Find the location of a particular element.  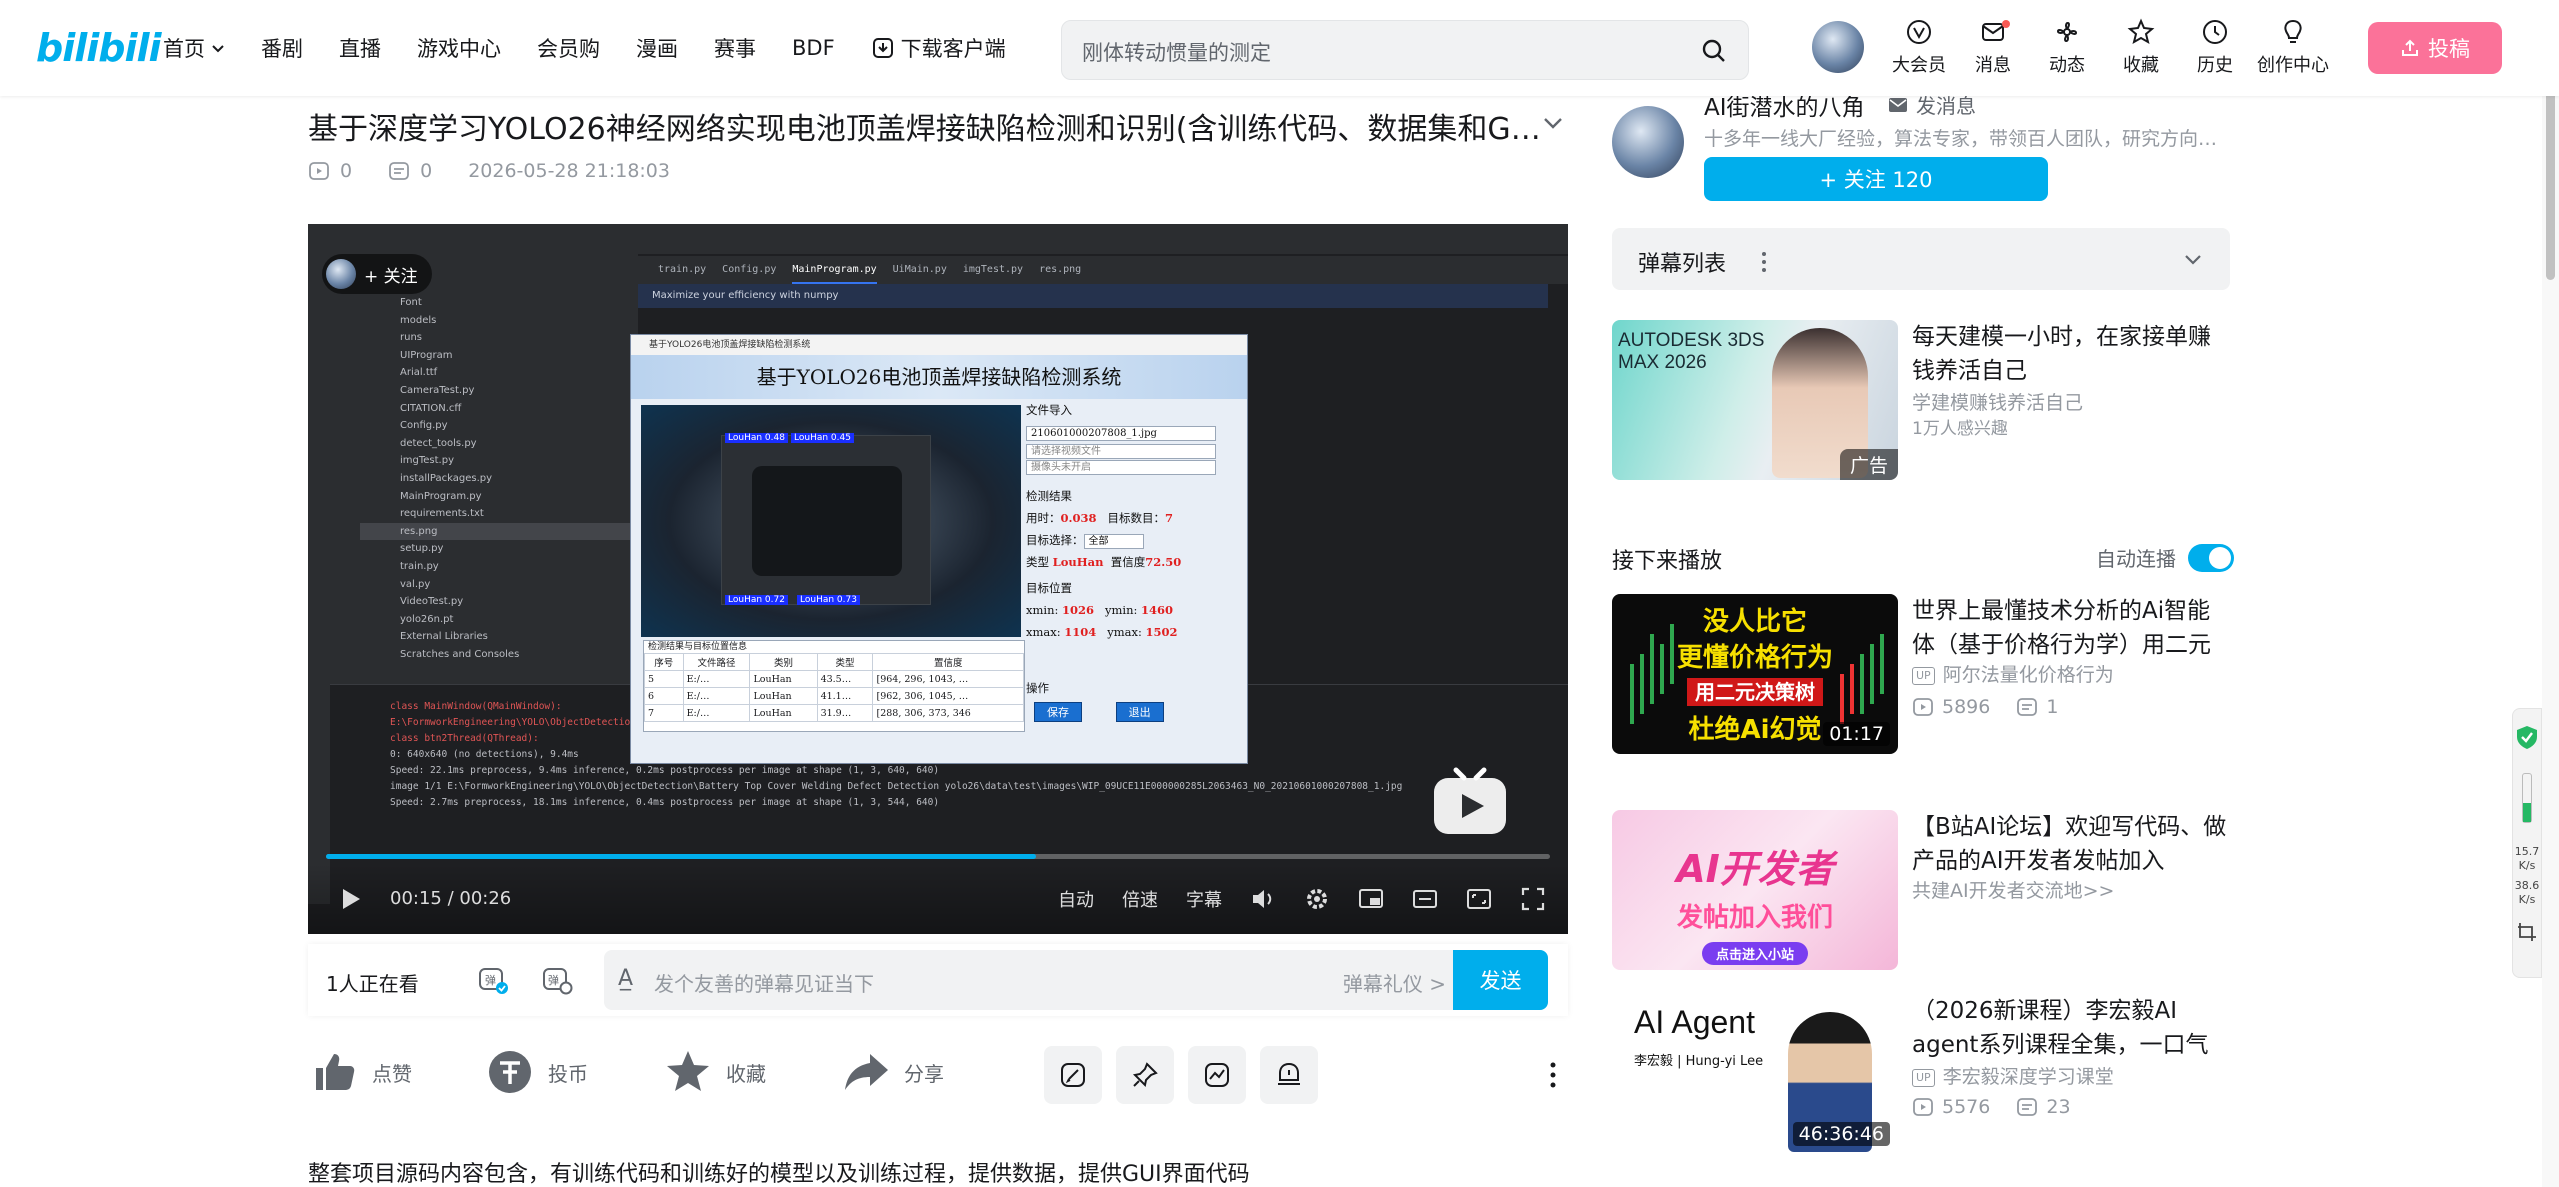

ad-title: 每天建模一小时，在家接单赚钱养活自己 is located at coordinates (2071, 354).